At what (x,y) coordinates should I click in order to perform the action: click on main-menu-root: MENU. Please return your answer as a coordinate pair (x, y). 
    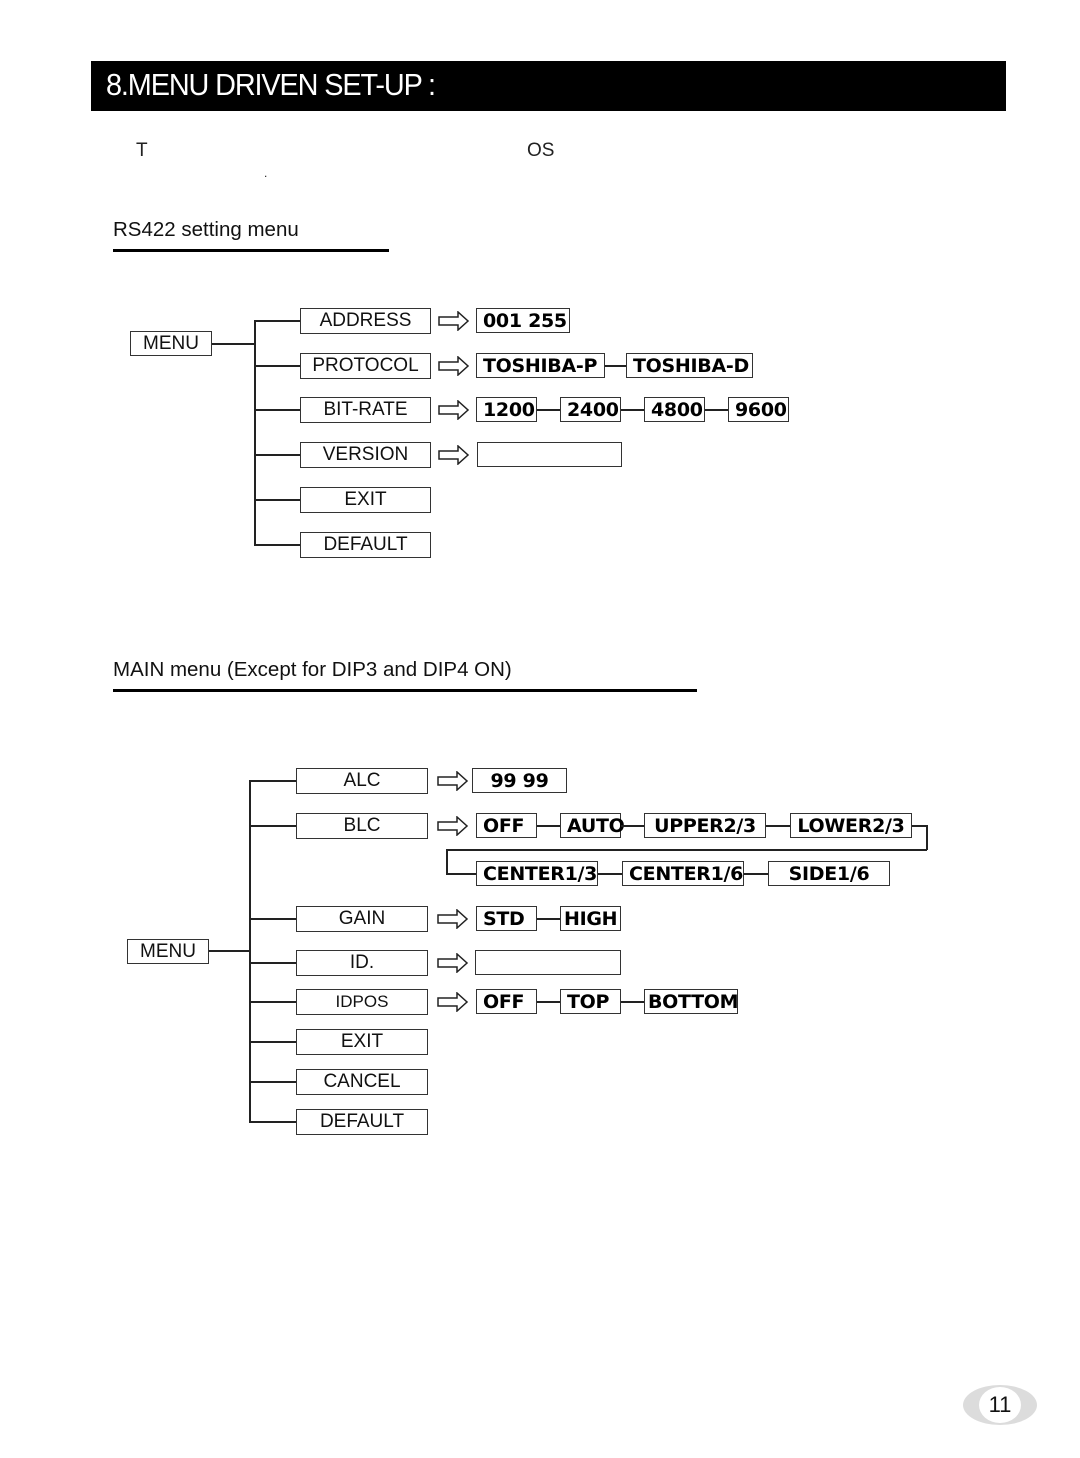
    Looking at the image, I should click on (168, 951).